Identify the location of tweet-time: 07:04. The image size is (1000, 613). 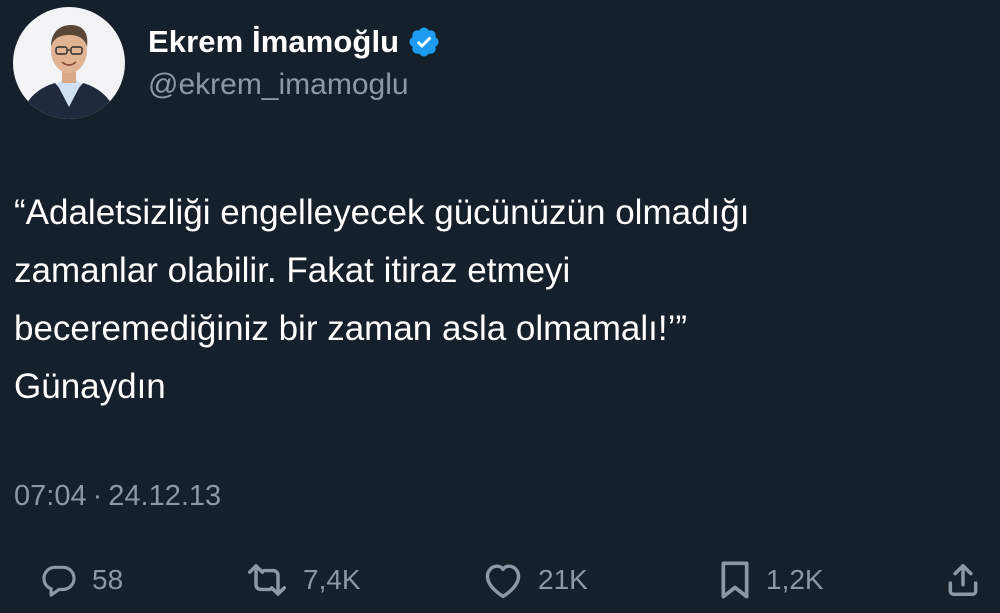
(50, 496).